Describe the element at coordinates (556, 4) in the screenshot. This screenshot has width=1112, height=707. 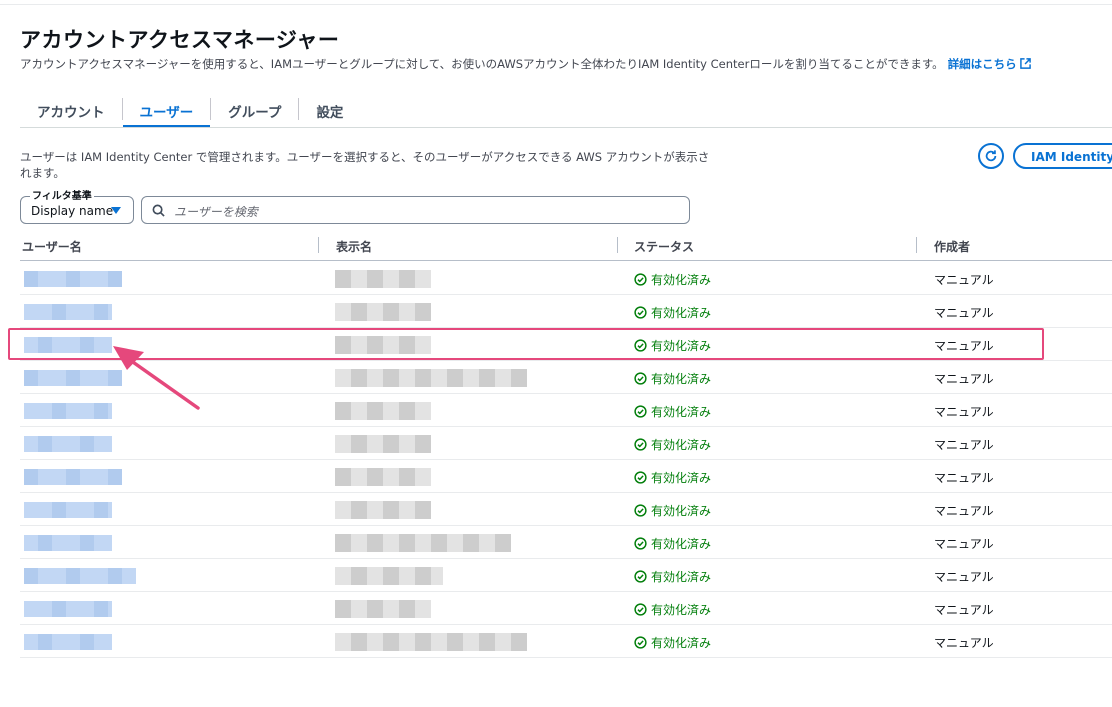
I see `top-divider` at that location.